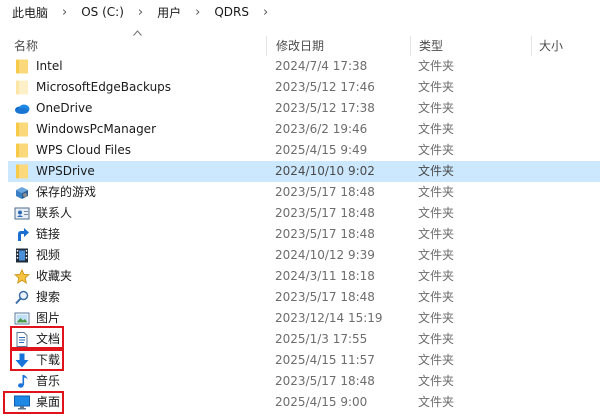 The image size is (600, 416). Describe the element at coordinates (22, 193) in the screenshot. I see `saved-games-icon` at that location.